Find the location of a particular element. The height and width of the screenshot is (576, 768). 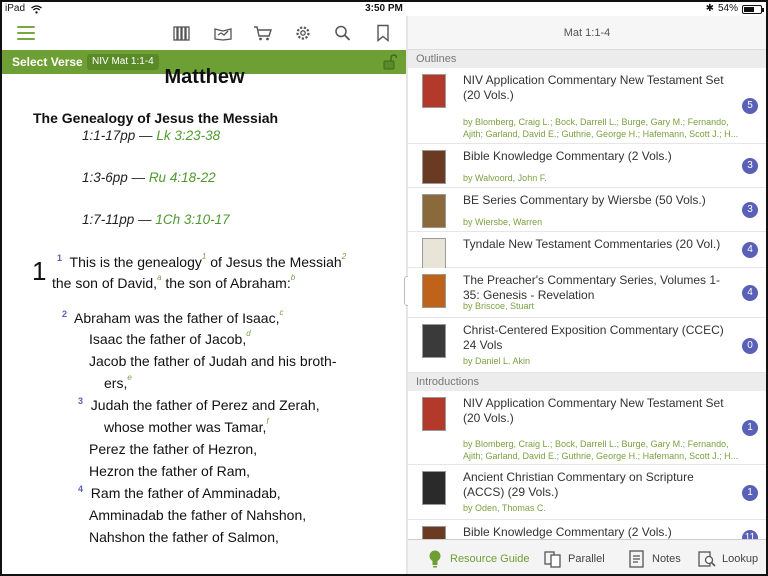

tab-notes: Notes is located at coordinates (654, 557).